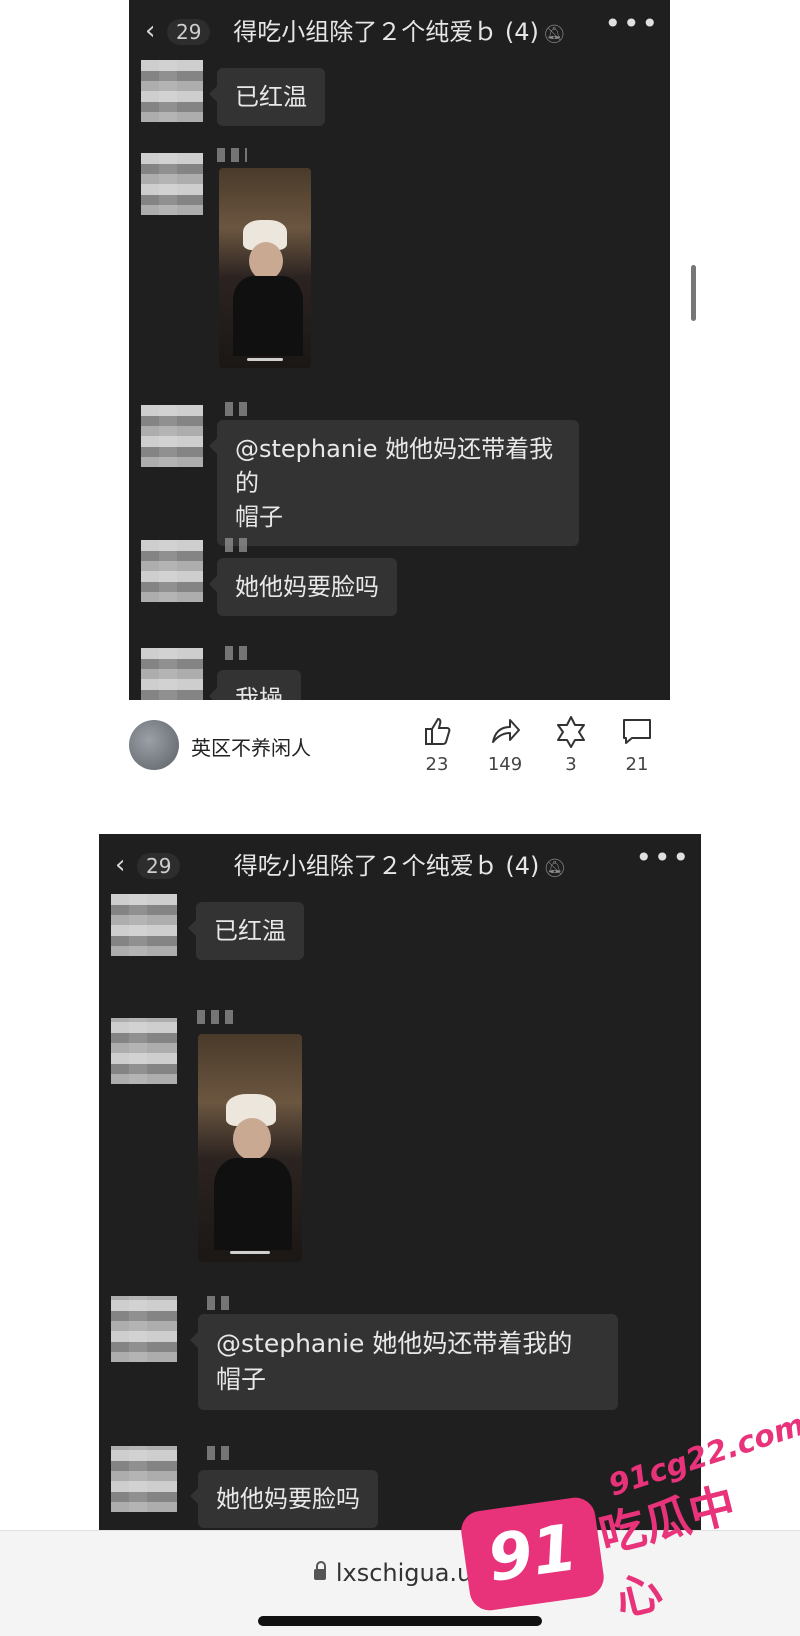 The height and width of the screenshot is (1636, 800). I want to click on lock-icon, so click(319, 1570).